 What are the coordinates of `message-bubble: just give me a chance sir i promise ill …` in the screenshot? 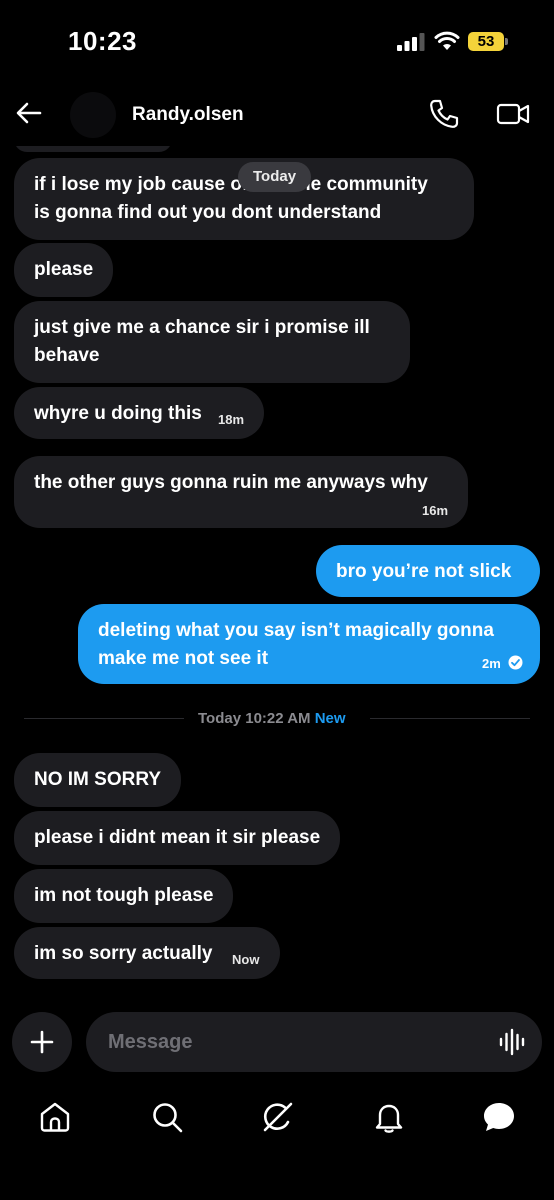 It's located at (212, 342).